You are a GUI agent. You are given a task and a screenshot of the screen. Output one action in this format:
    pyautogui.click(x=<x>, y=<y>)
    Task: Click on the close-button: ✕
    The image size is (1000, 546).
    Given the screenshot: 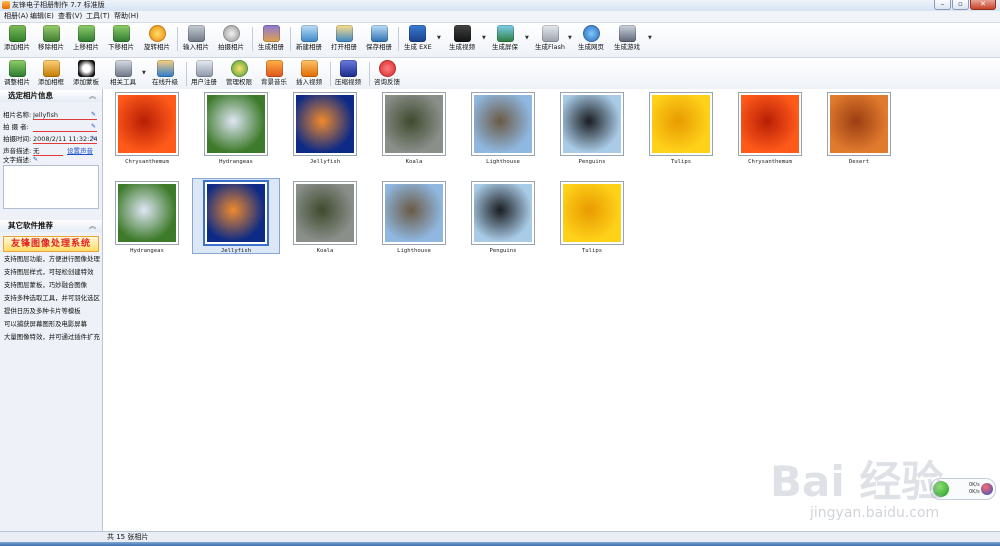 What is the action you would take?
    pyautogui.click(x=983, y=5)
    